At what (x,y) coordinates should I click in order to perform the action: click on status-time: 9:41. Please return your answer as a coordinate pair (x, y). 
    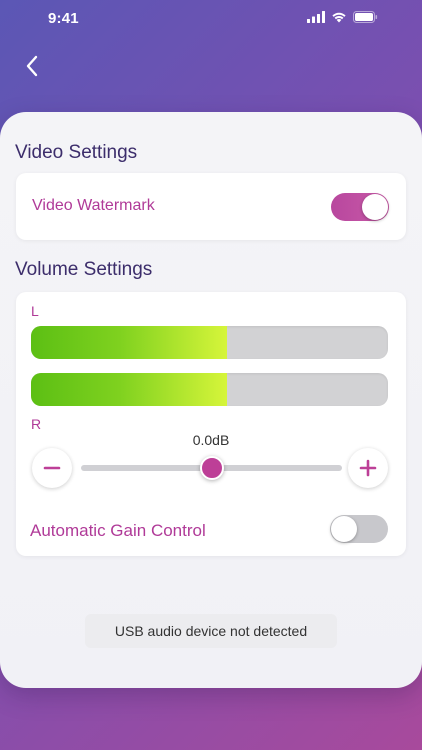
    Looking at the image, I should click on (63, 18).